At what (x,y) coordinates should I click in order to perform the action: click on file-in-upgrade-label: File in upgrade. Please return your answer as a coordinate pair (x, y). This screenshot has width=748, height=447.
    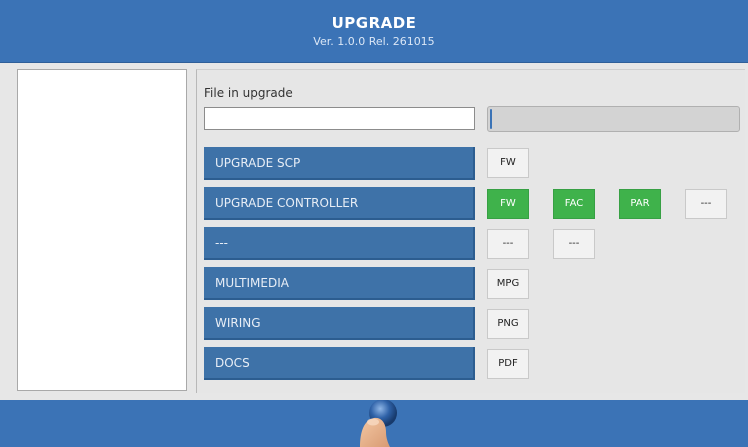
    Looking at the image, I should click on (248, 93).